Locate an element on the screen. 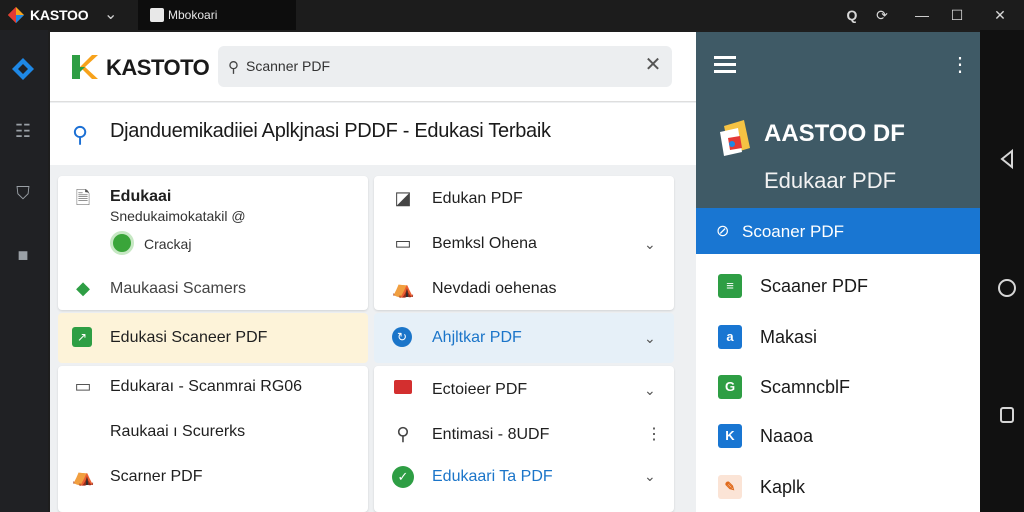 Image resolution: width=1024 pixels, height=512 pixels. tab-icon is located at coordinates (157, 15).